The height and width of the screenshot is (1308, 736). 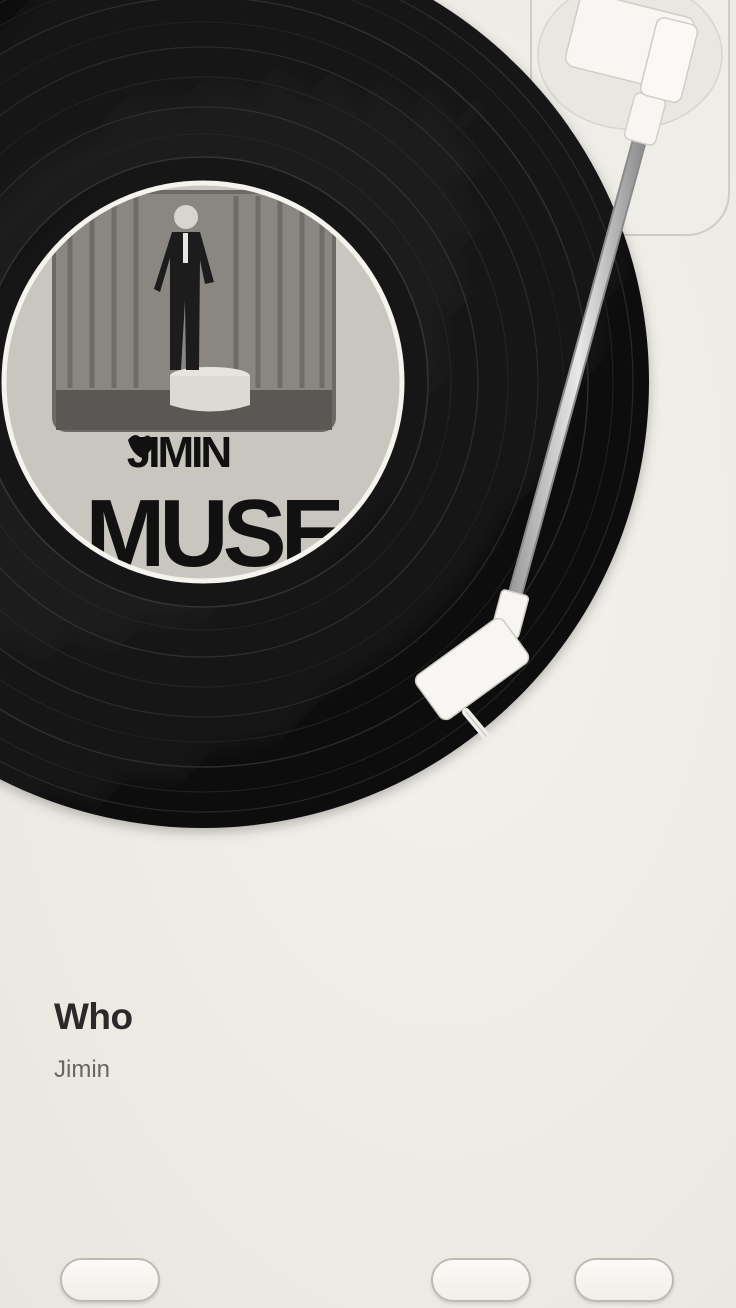 I want to click on middle-control-button, so click(x=481, y=1280).